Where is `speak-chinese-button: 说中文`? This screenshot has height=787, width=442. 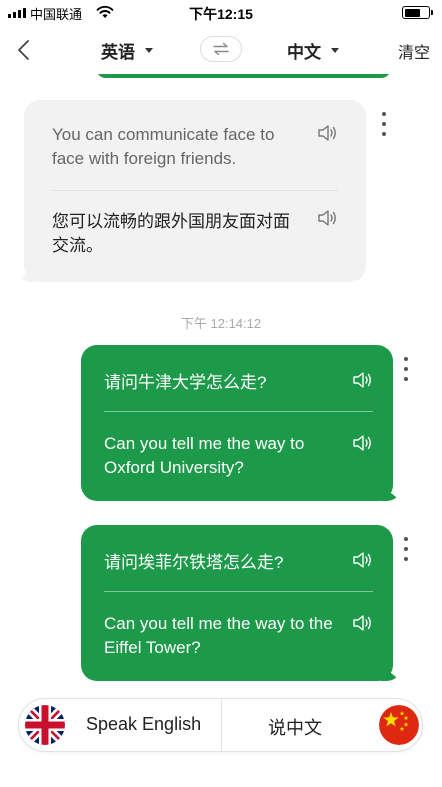 speak-chinese-button: 说中文 is located at coordinates (322, 725).